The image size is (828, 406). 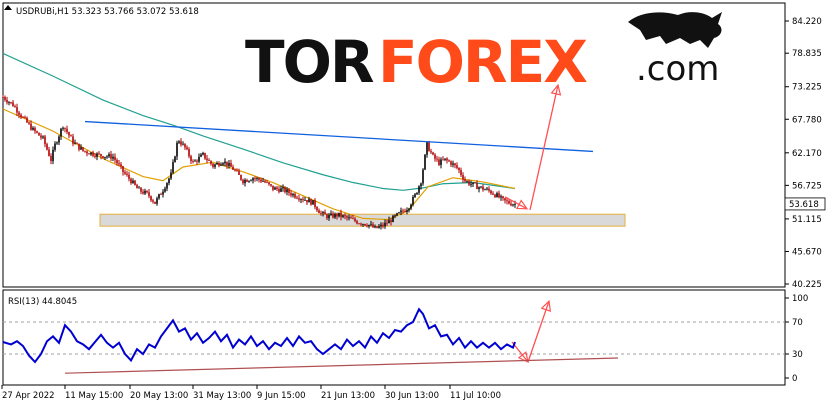 What do you see at coordinates (794, 379) in the screenshot?
I see `rsi-axis-label: 0` at bounding box center [794, 379].